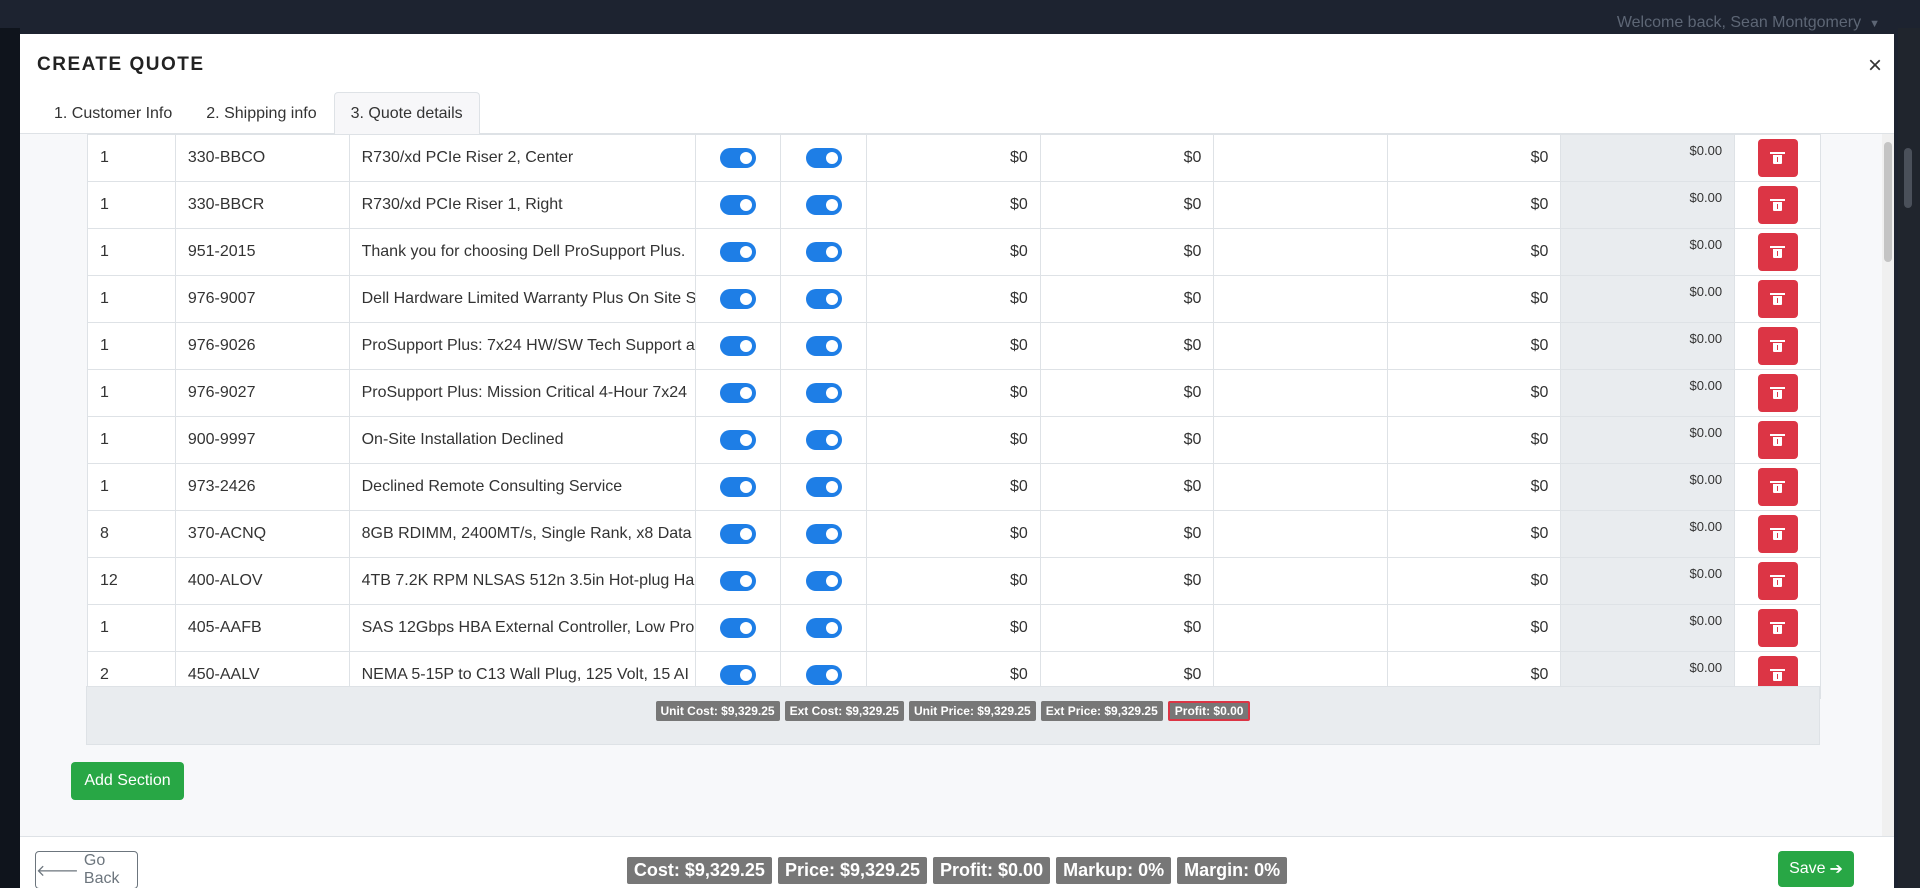  Describe the element at coordinates (1748, 23) in the screenshot. I see `welcome-menu: Welcome back, Sean Montgomery ▼` at that location.